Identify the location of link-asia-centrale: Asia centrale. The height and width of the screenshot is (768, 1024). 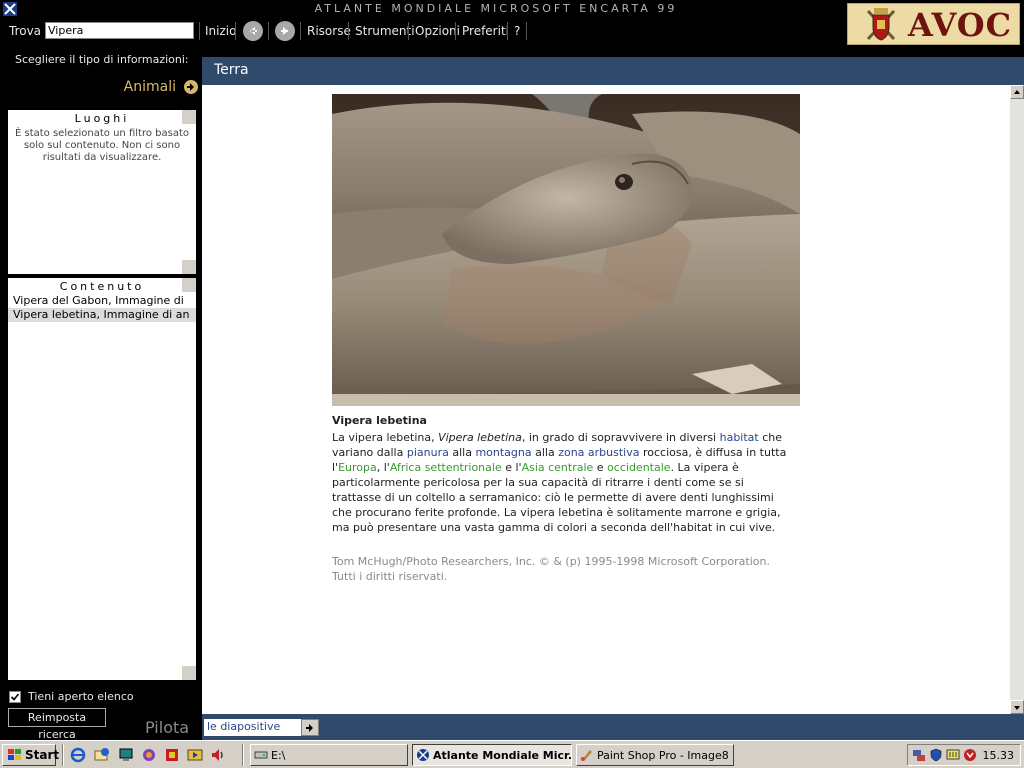
(558, 467).